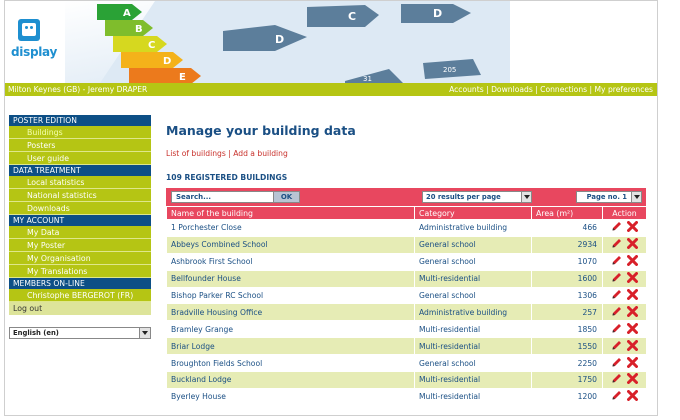  Describe the element at coordinates (290, 380) in the screenshot. I see `building-name: Buckland Lodge` at that location.